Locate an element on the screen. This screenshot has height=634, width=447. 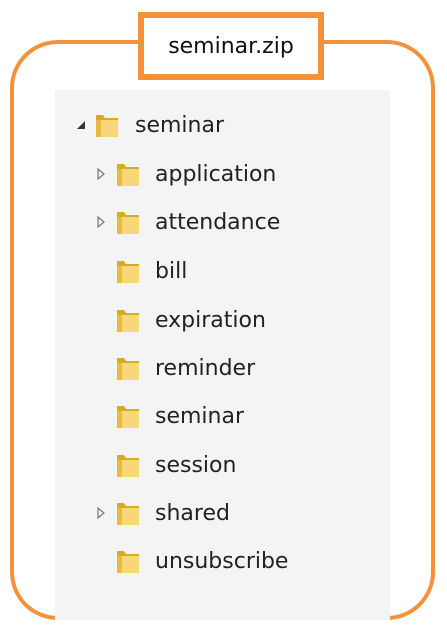
tree-item-reminder: reminder is located at coordinates (222, 368).